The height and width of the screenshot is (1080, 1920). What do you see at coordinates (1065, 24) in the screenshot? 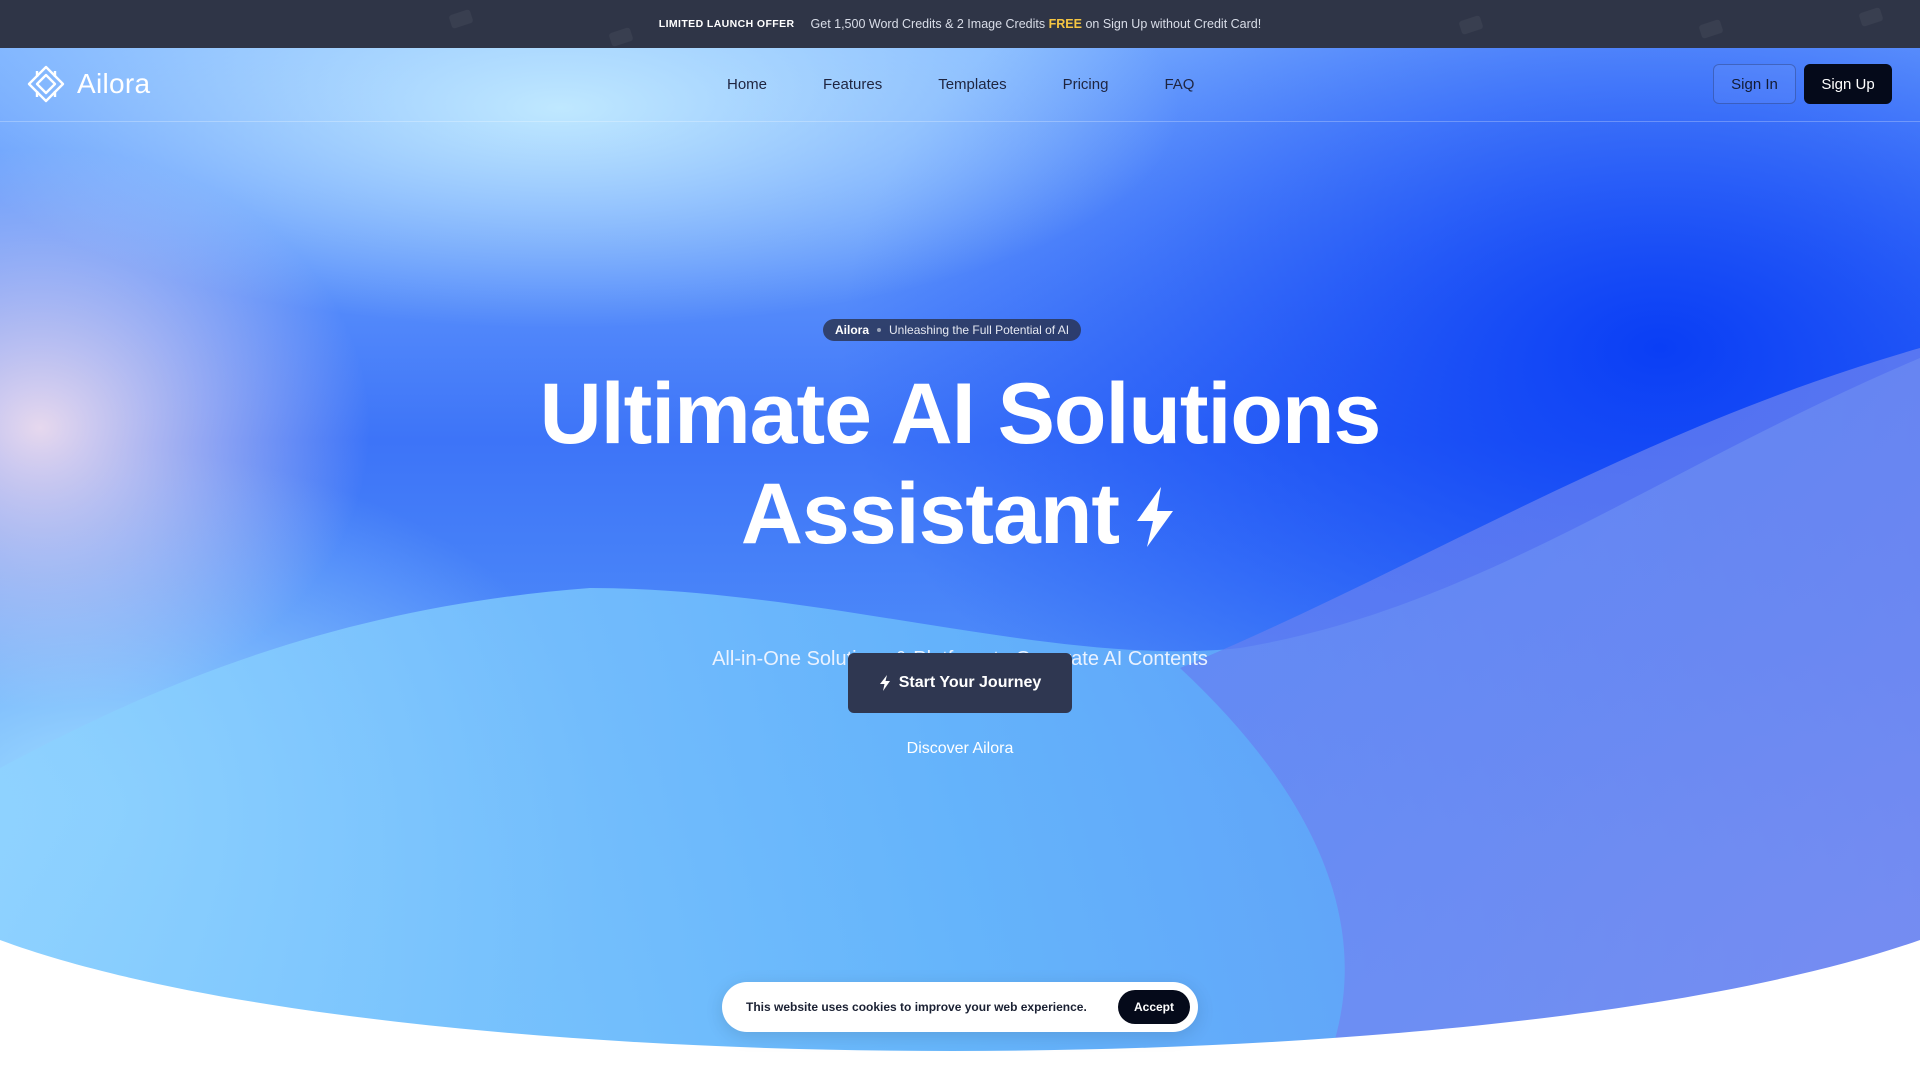
I see `offer-highlight: FREE` at bounding box center [1065, 24].